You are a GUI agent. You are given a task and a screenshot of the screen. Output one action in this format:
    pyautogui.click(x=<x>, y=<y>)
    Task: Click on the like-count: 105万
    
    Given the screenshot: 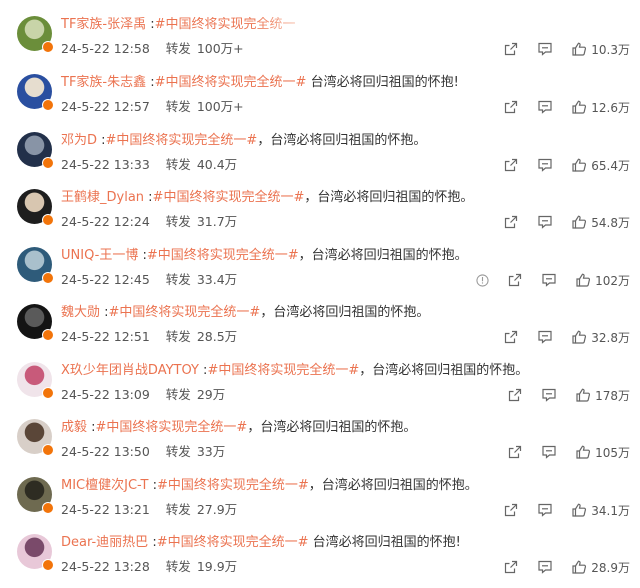 What is the action you would take?
    pyautogui.click(x=612, y=452)
    